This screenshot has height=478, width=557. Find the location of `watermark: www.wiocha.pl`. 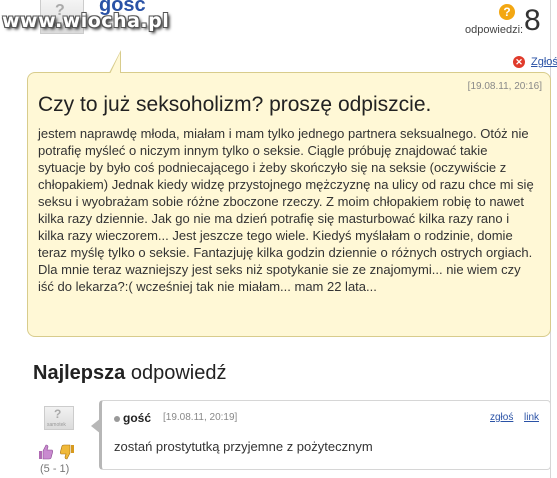

watermark: www.wiocha.pl is located at coordinates (86, 21).